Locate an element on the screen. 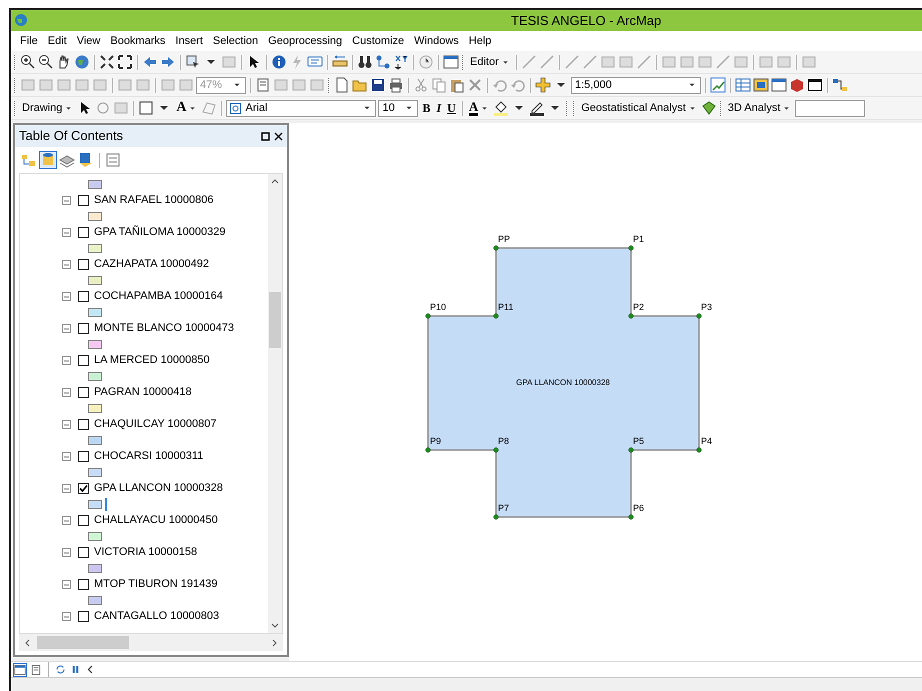 The height and width of the screenshot is (691, 922). layer-name: CHALLAYACU 10000450 is located at coordinates (156, 520).